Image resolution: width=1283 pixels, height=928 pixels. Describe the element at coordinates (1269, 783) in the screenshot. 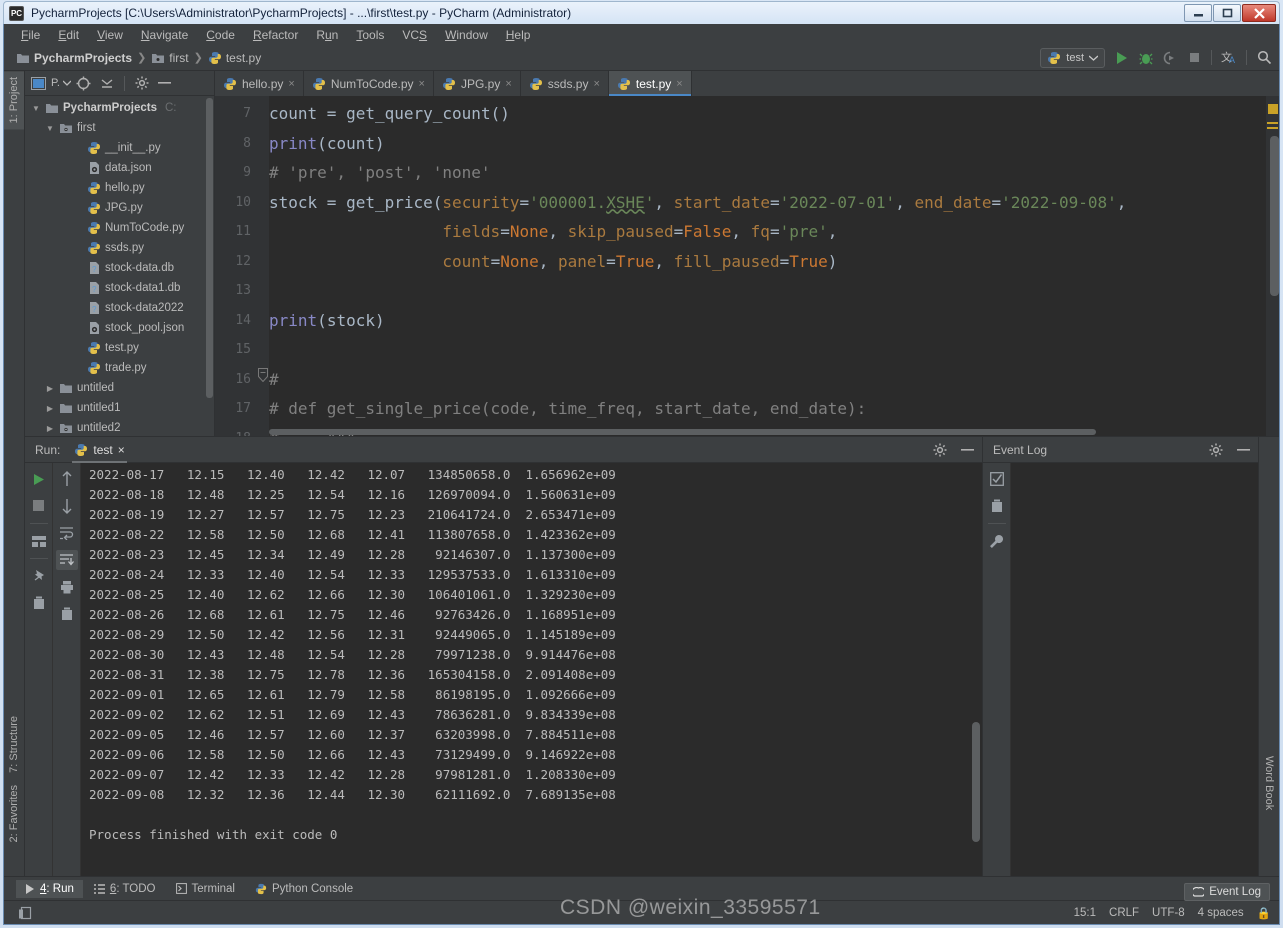

I see `sidebar-item-word-book: Word Book` at that location.